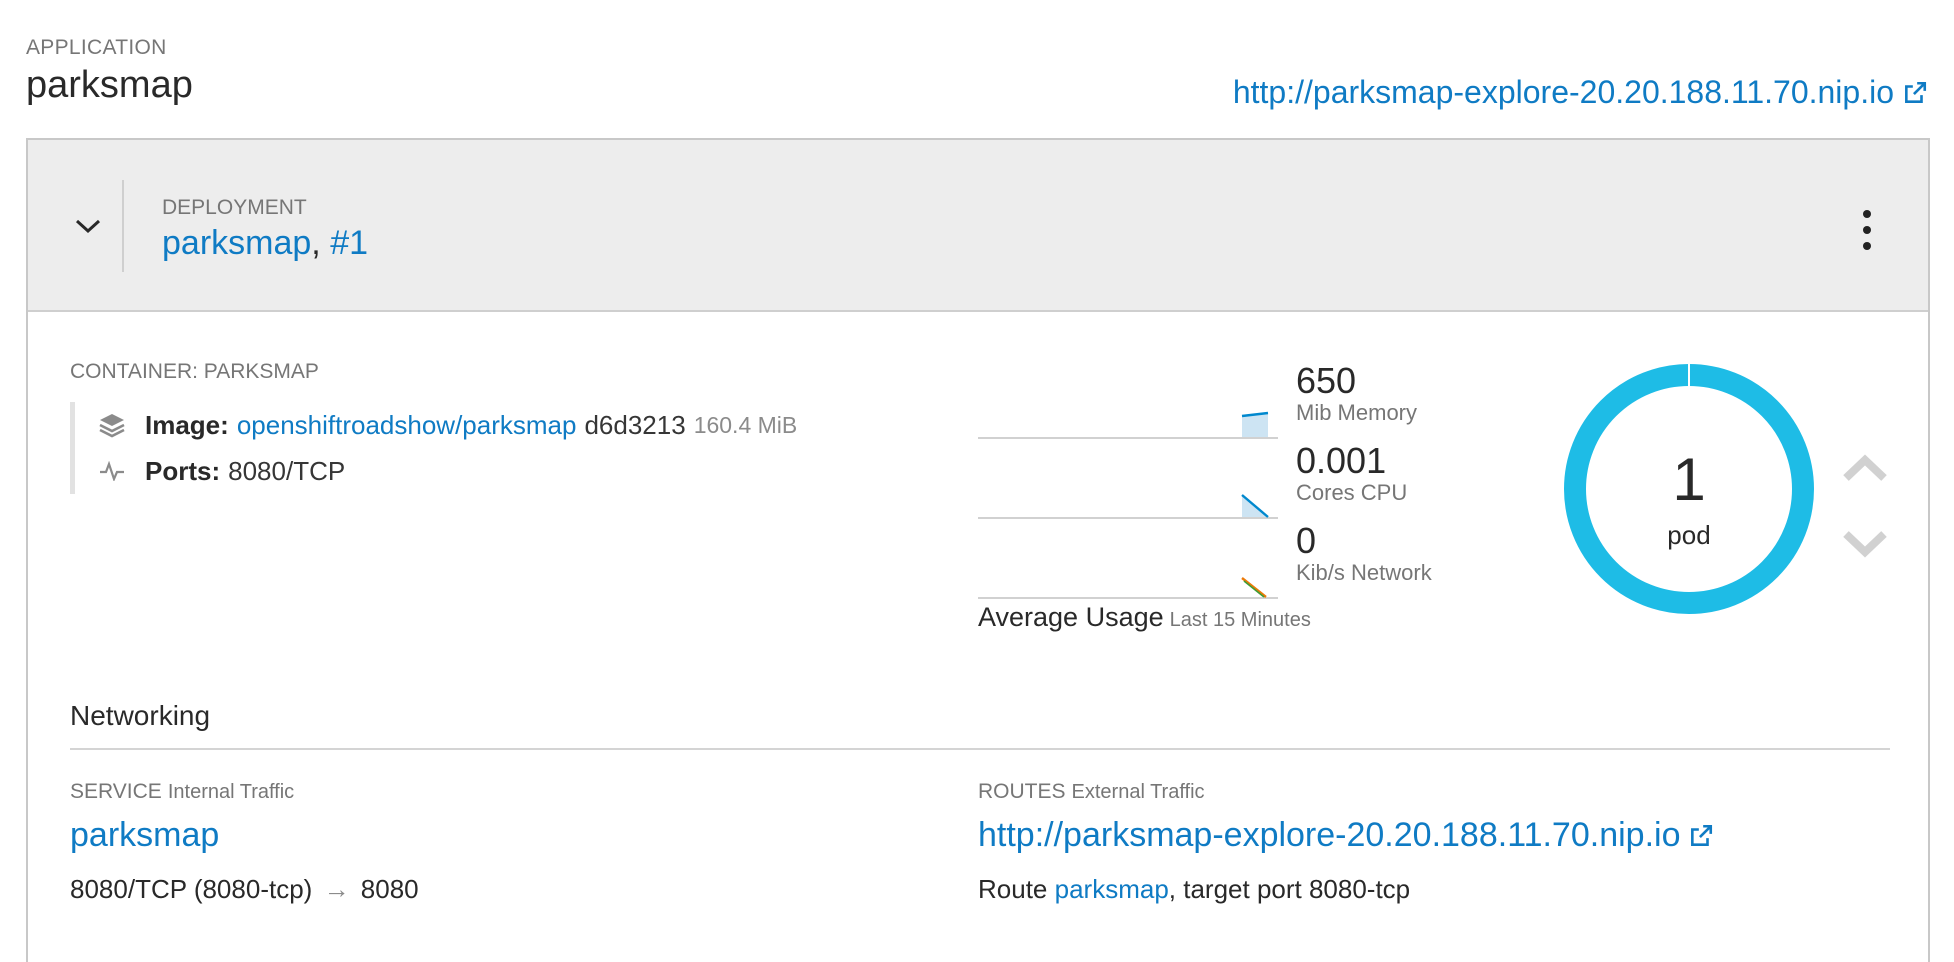  I want to click on container-kicker: CONTAINER: PARKSMAP, so click(194, 371).